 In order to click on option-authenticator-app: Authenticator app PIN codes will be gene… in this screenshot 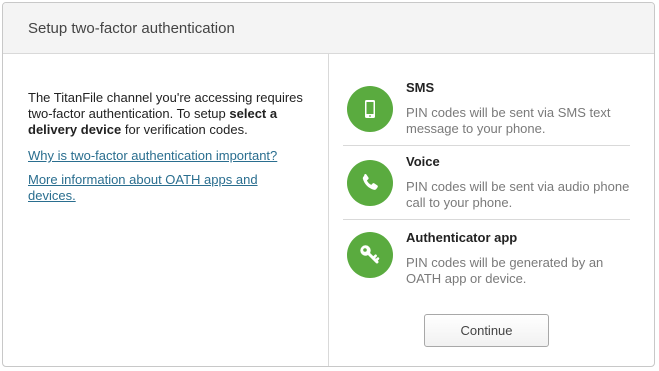, I will do `click(486, 257)`.